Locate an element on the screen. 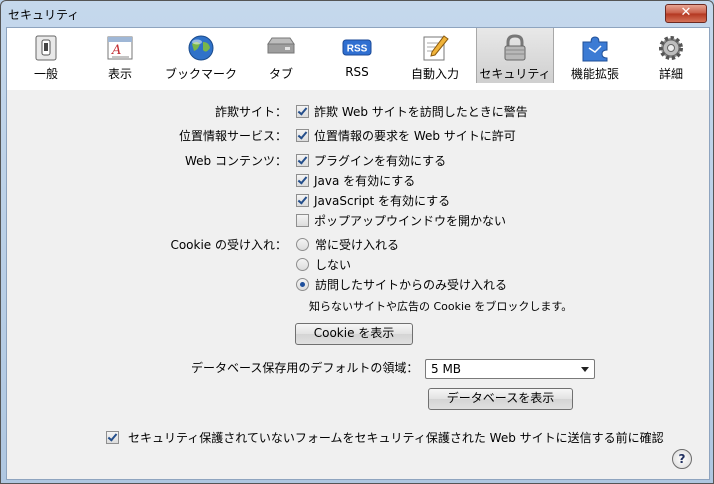 This screenshot has height=484, width=714. tab-general: 一般 is located at coordinates (46, 56).